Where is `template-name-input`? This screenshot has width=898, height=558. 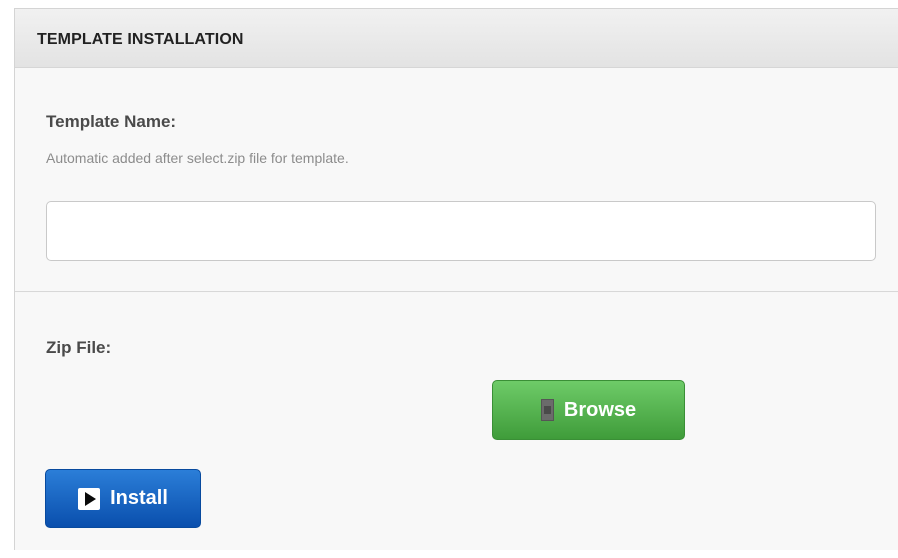
template-name-input is located at coordinates (461, 231).